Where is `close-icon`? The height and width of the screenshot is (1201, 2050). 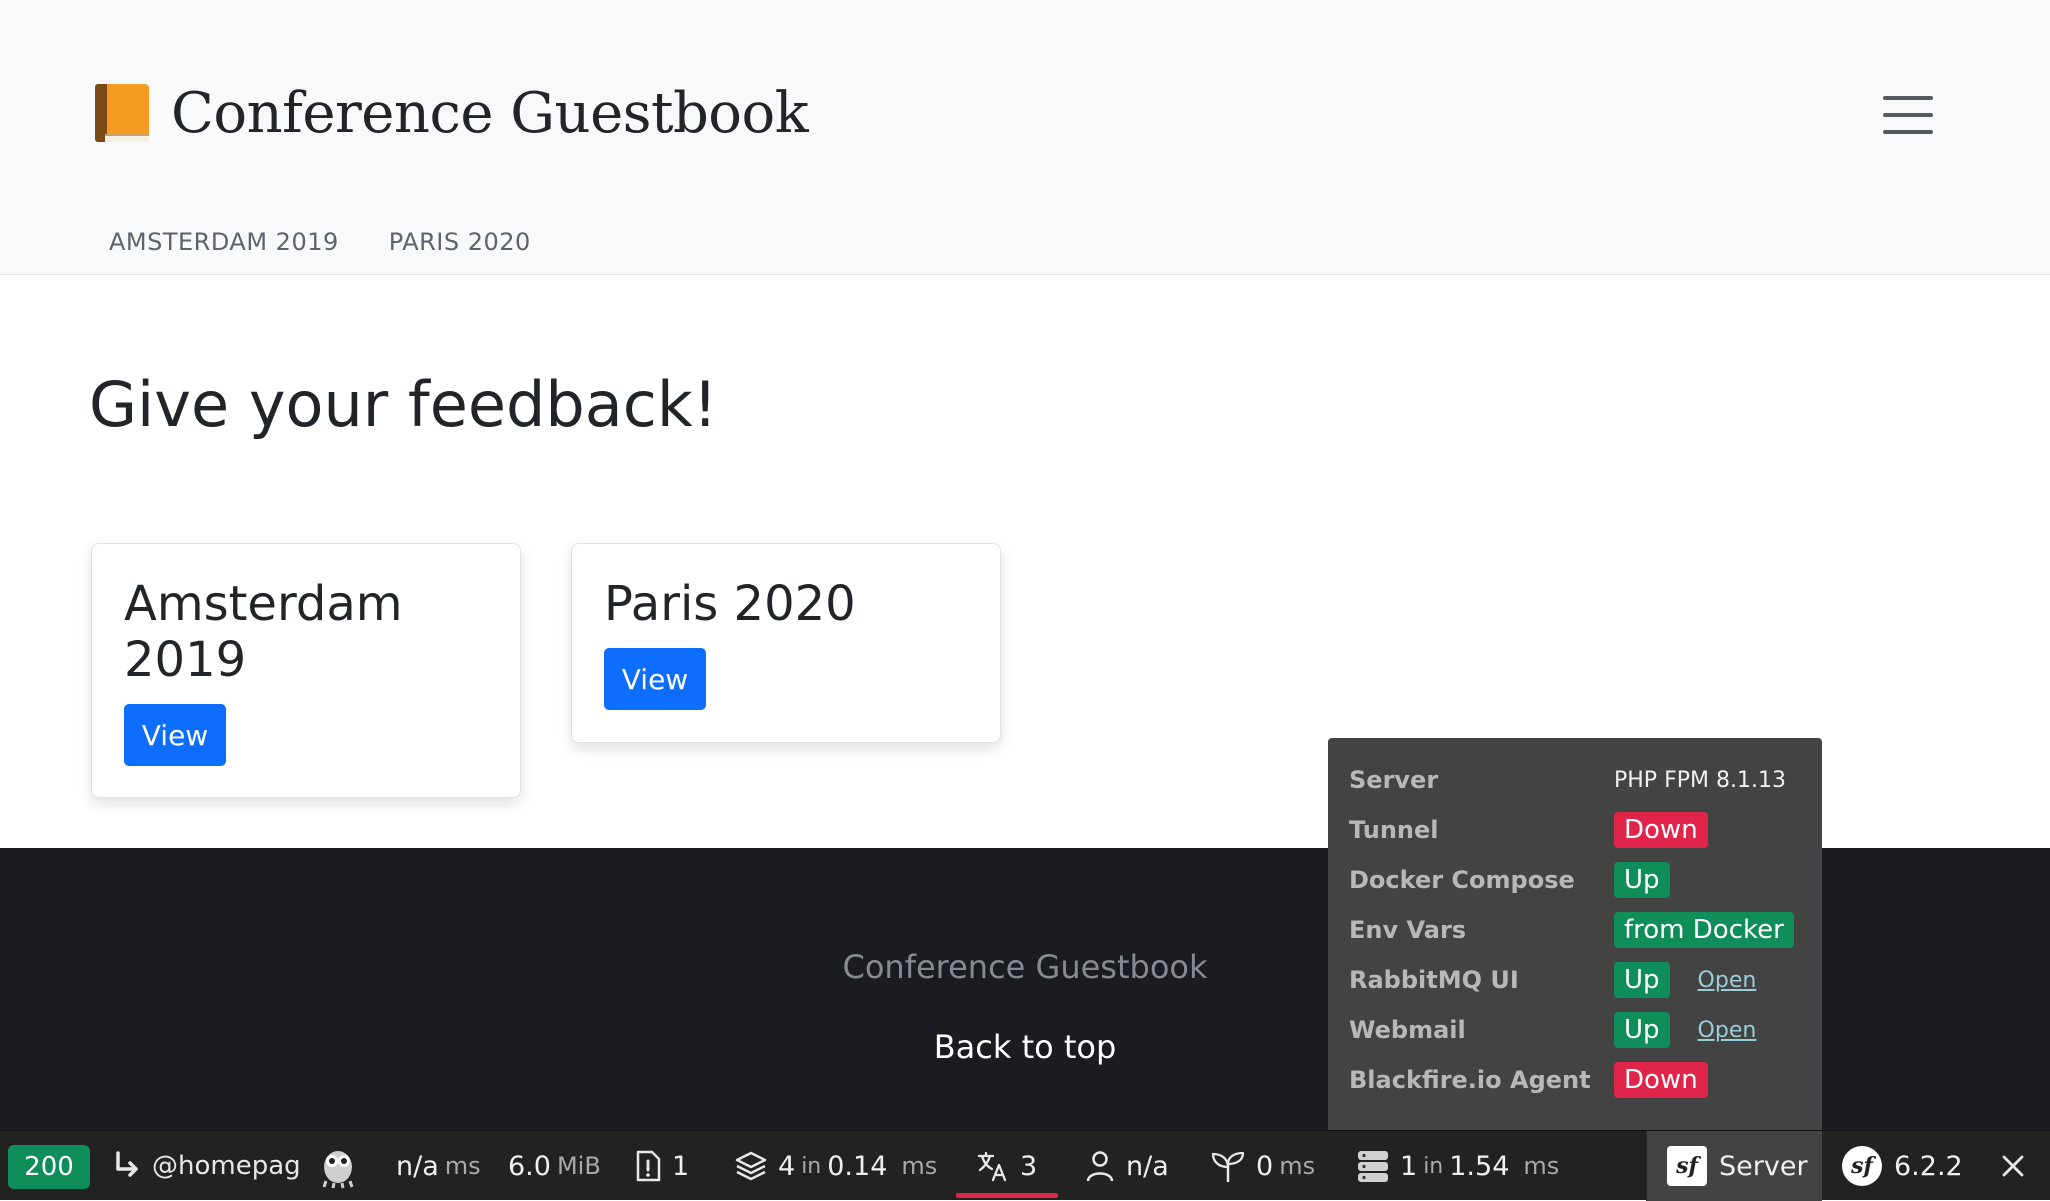
close-icon is located at coordinates (2013, 1166).